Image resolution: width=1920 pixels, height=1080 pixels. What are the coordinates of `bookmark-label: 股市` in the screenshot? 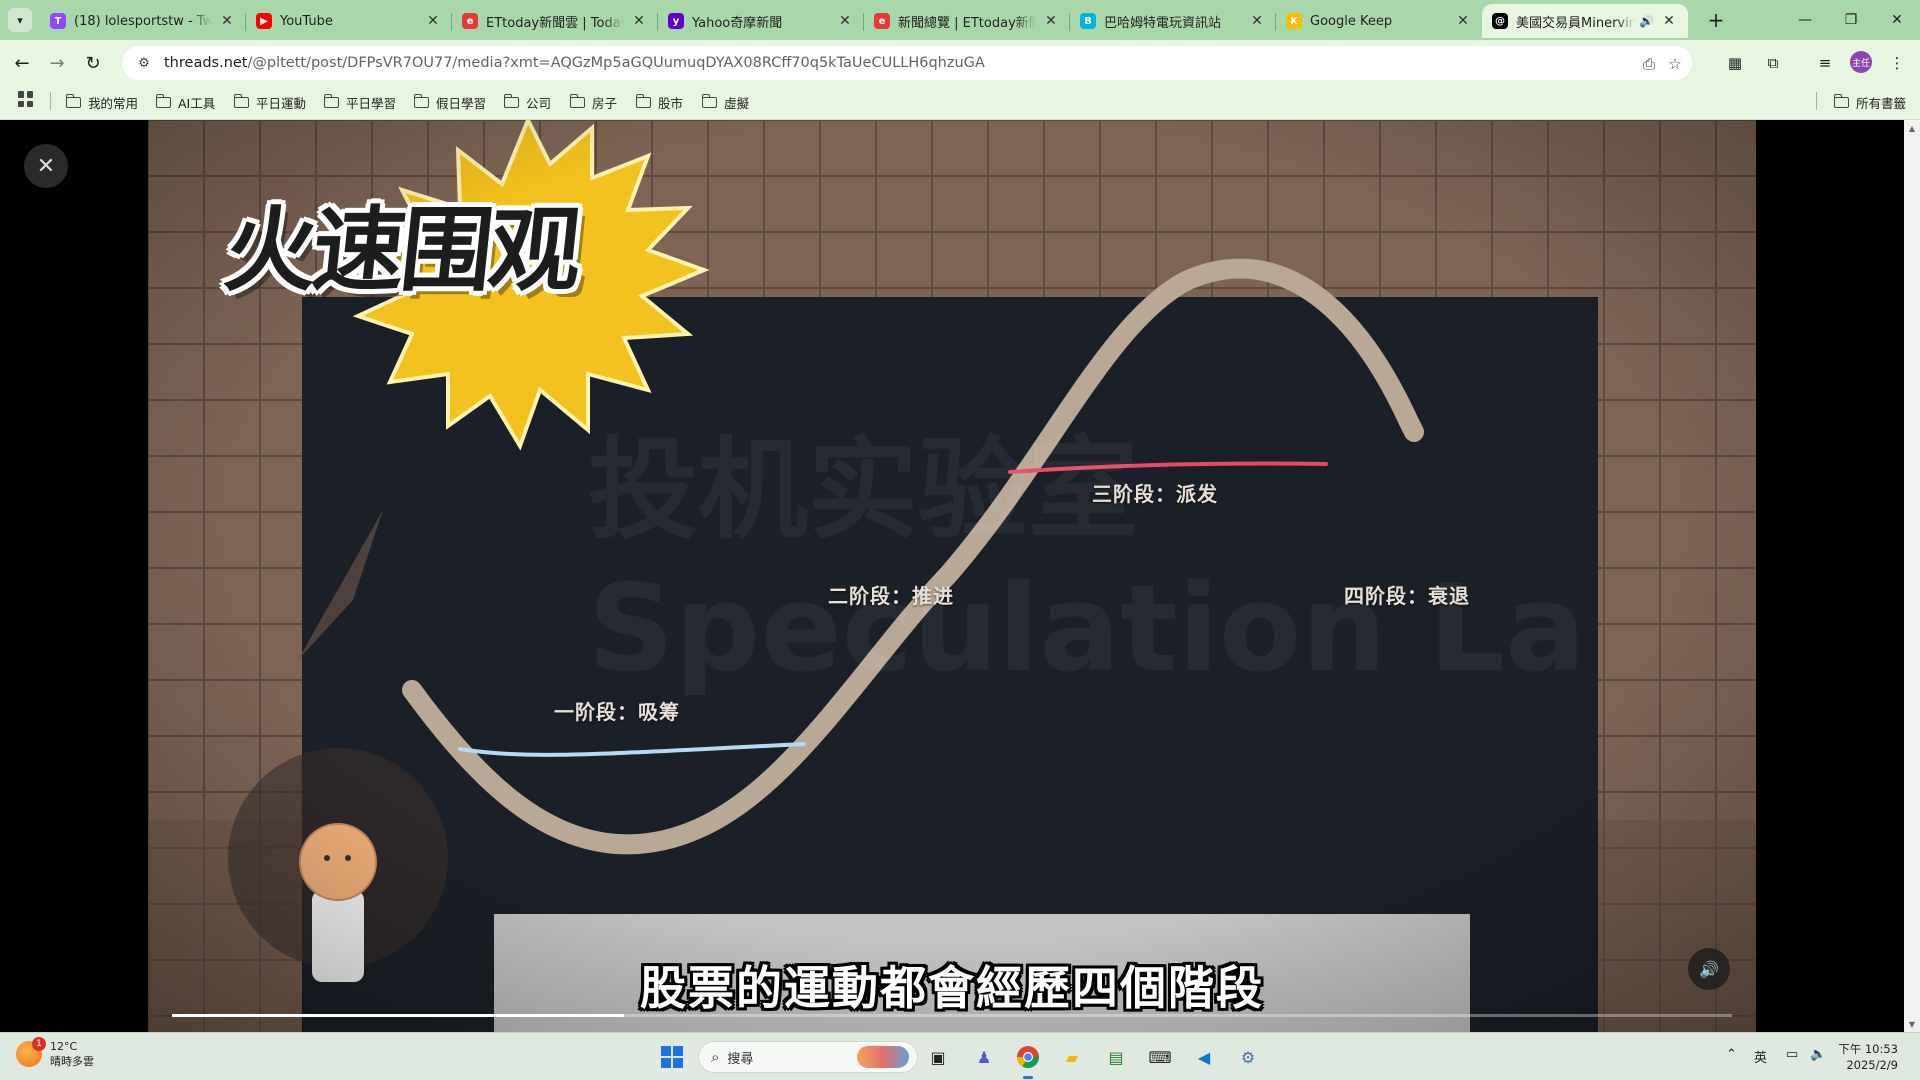 It's located at (671, 103).